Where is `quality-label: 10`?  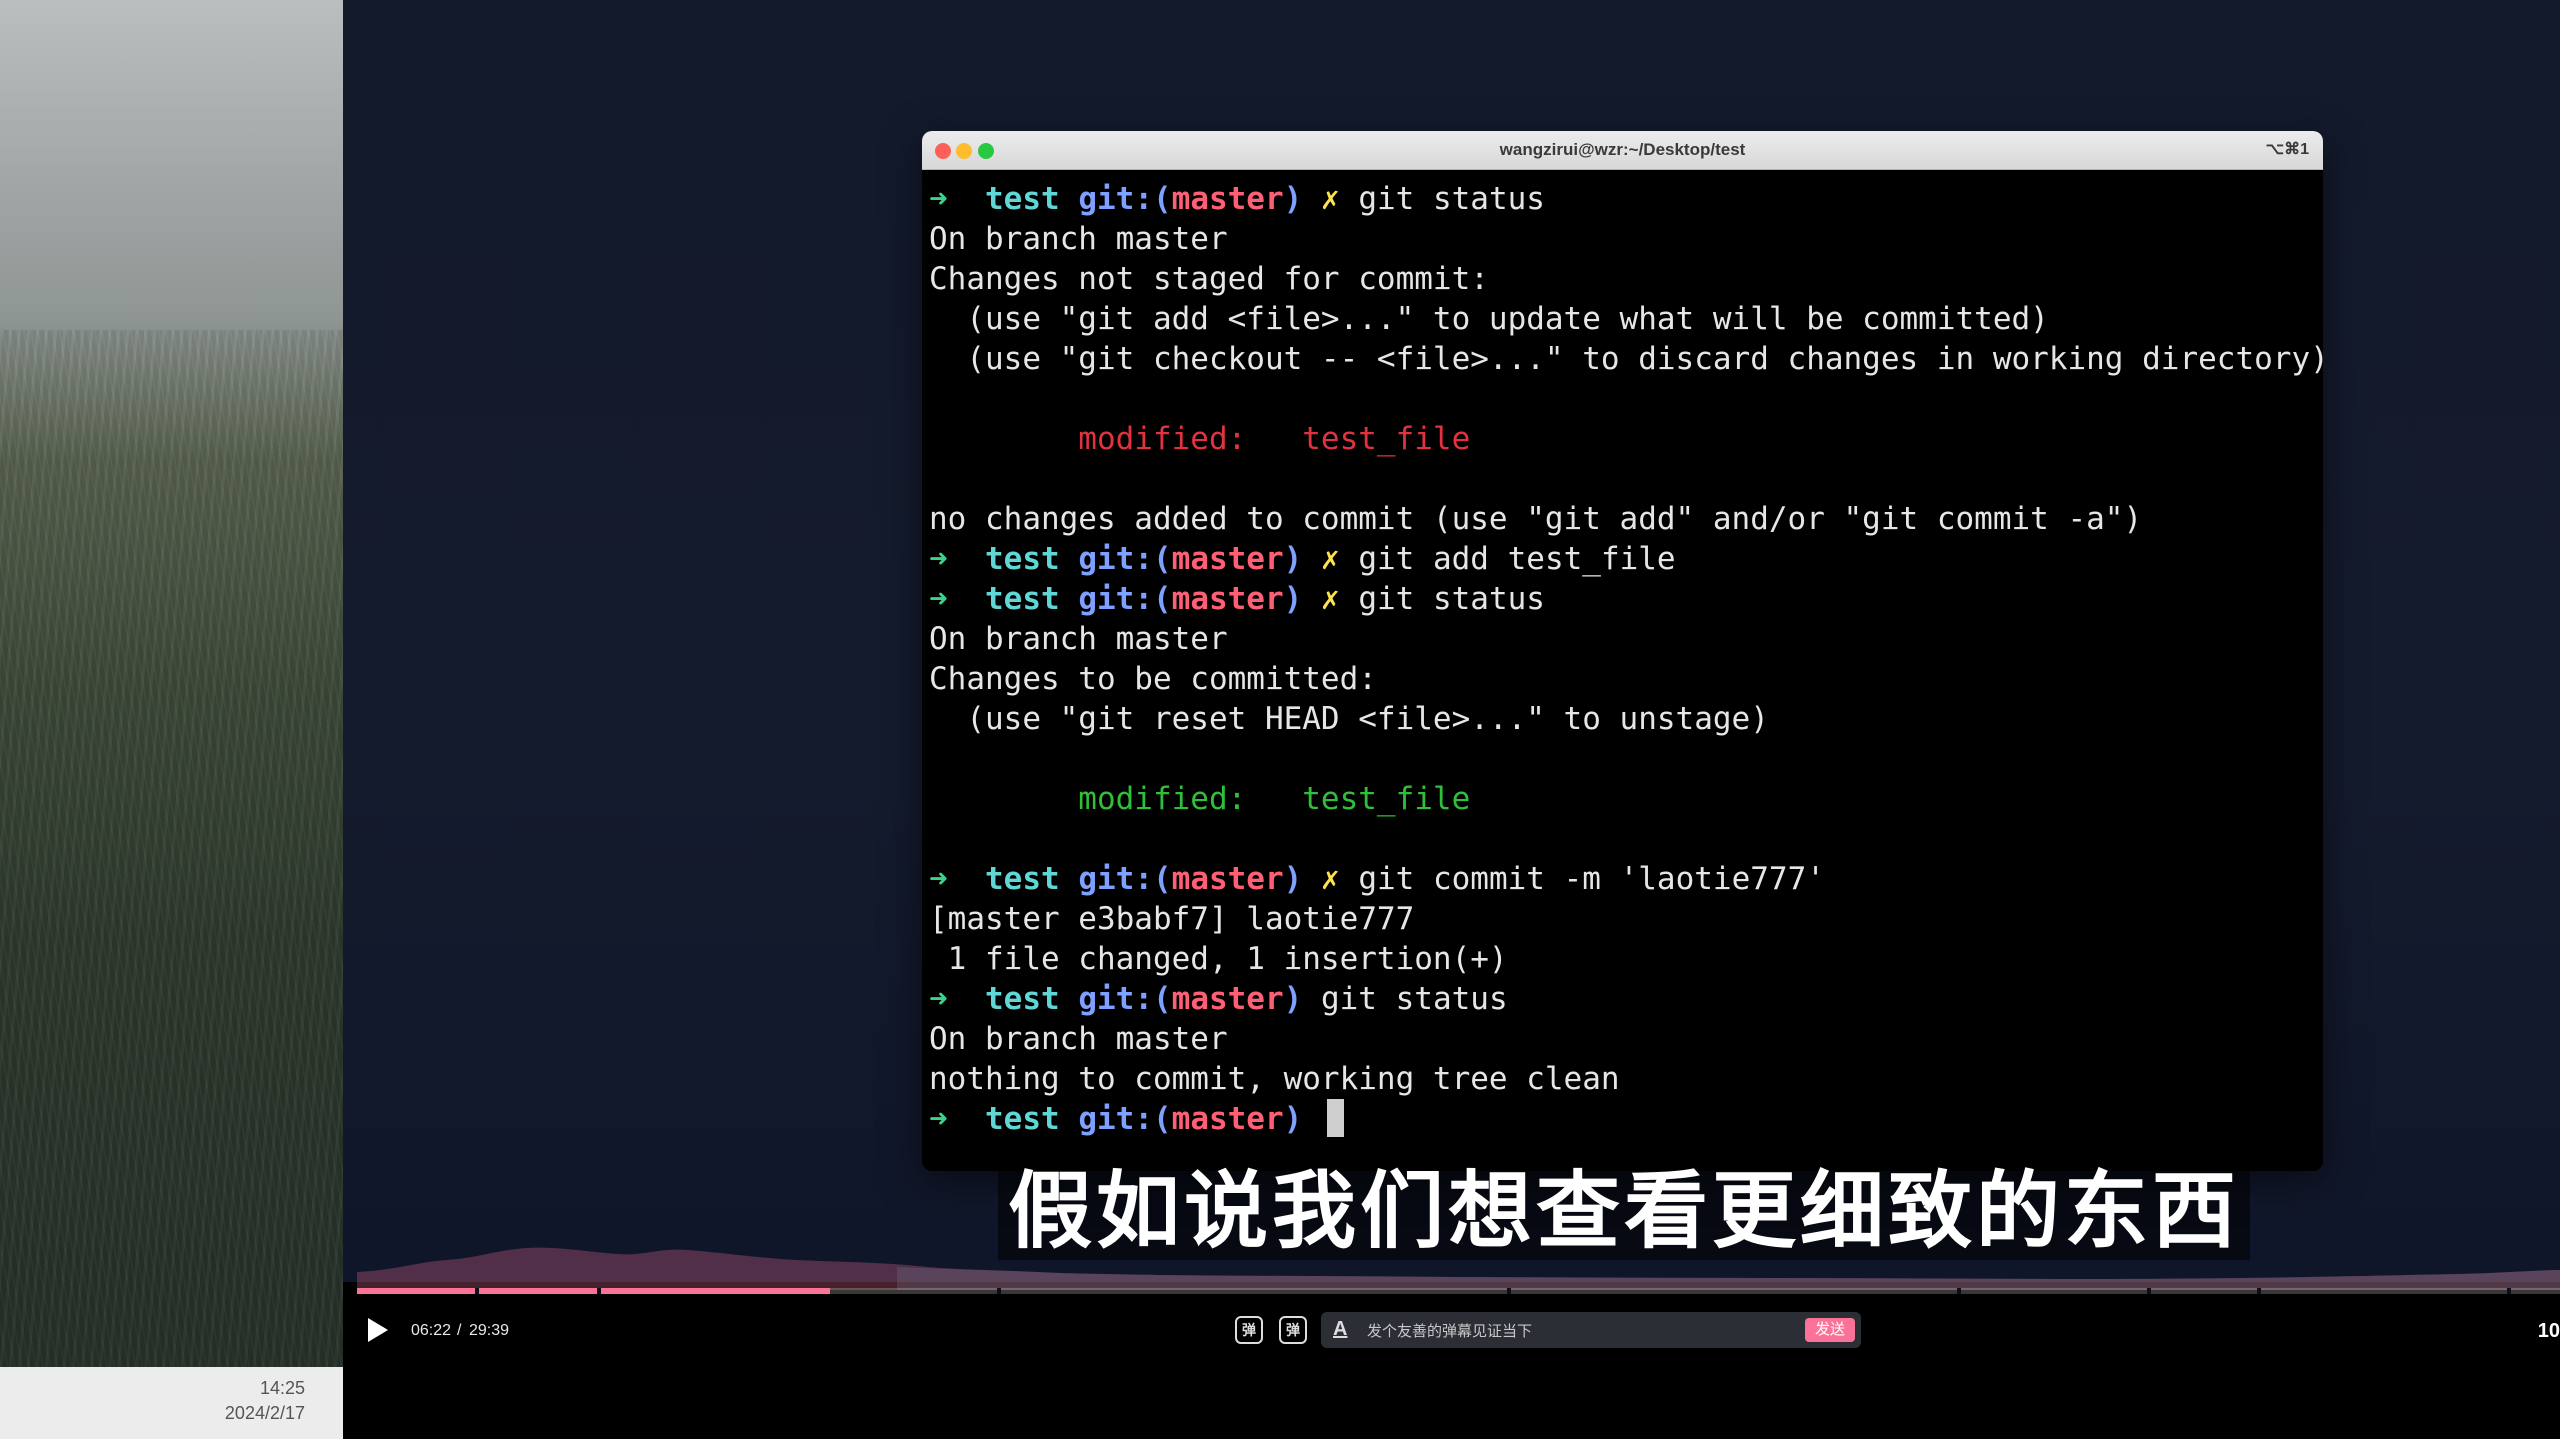
quality-label: 10 is located at coordinates (2549, 1331).